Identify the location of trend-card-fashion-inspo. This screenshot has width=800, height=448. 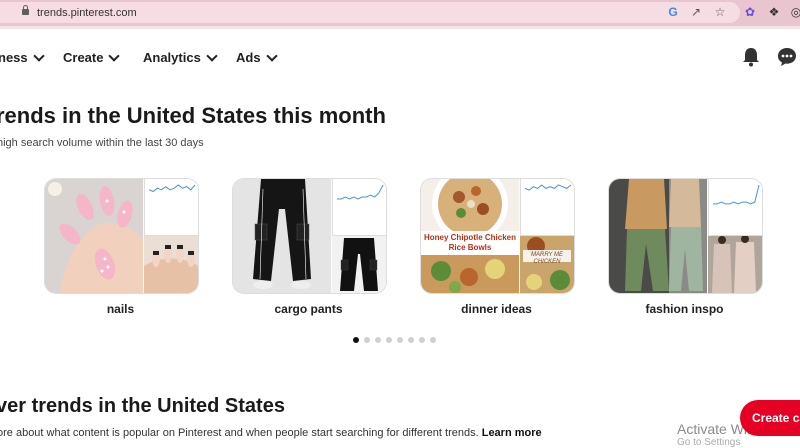
(685, 236).